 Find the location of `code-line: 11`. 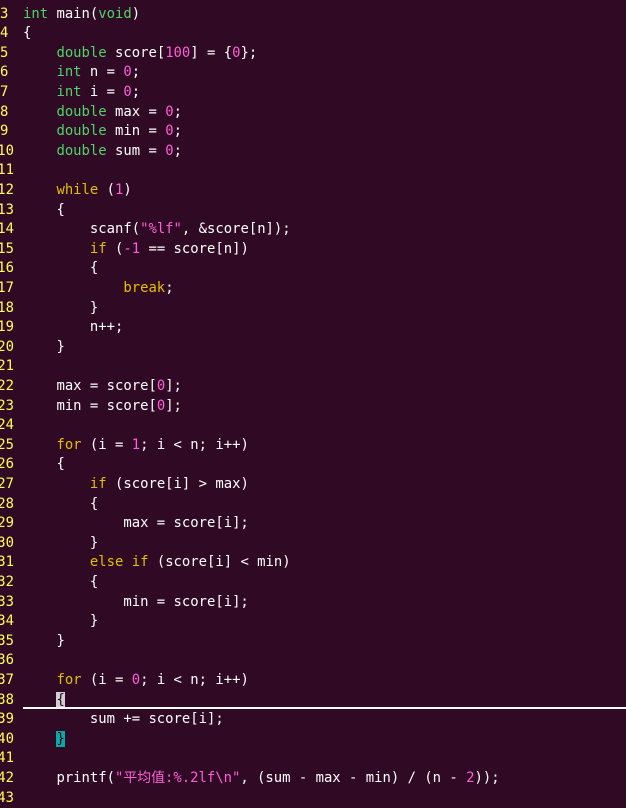

code-line: 11 is located at coordinates (313, 171).